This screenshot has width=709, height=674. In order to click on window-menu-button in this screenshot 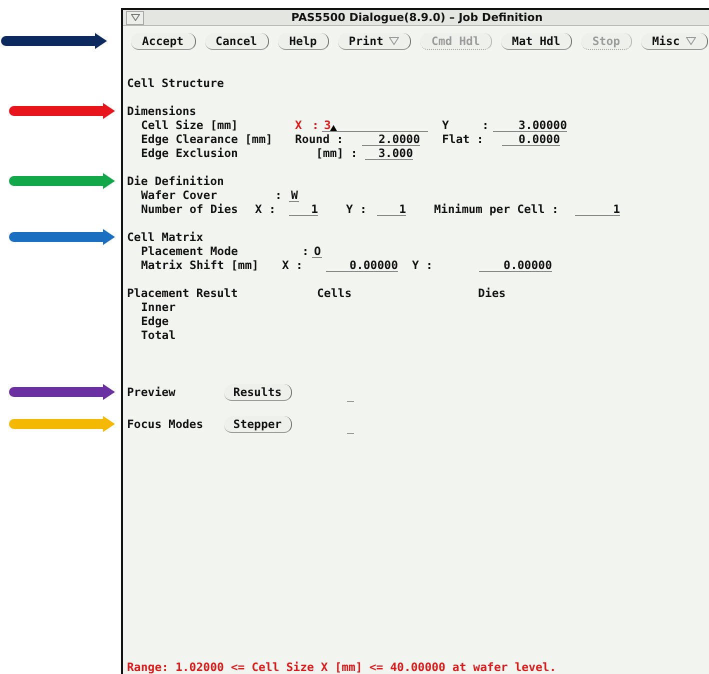, I will do `click(135, 17)`.